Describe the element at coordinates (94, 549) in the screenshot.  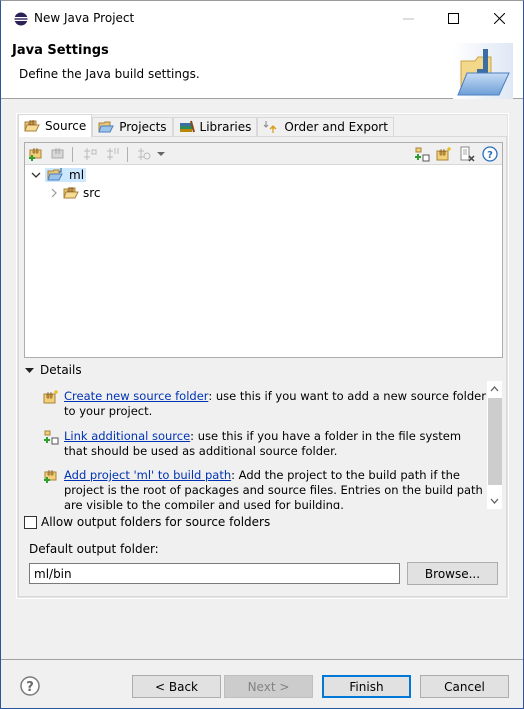
I see `default-output-folder-label: Default output folder:` at that location.